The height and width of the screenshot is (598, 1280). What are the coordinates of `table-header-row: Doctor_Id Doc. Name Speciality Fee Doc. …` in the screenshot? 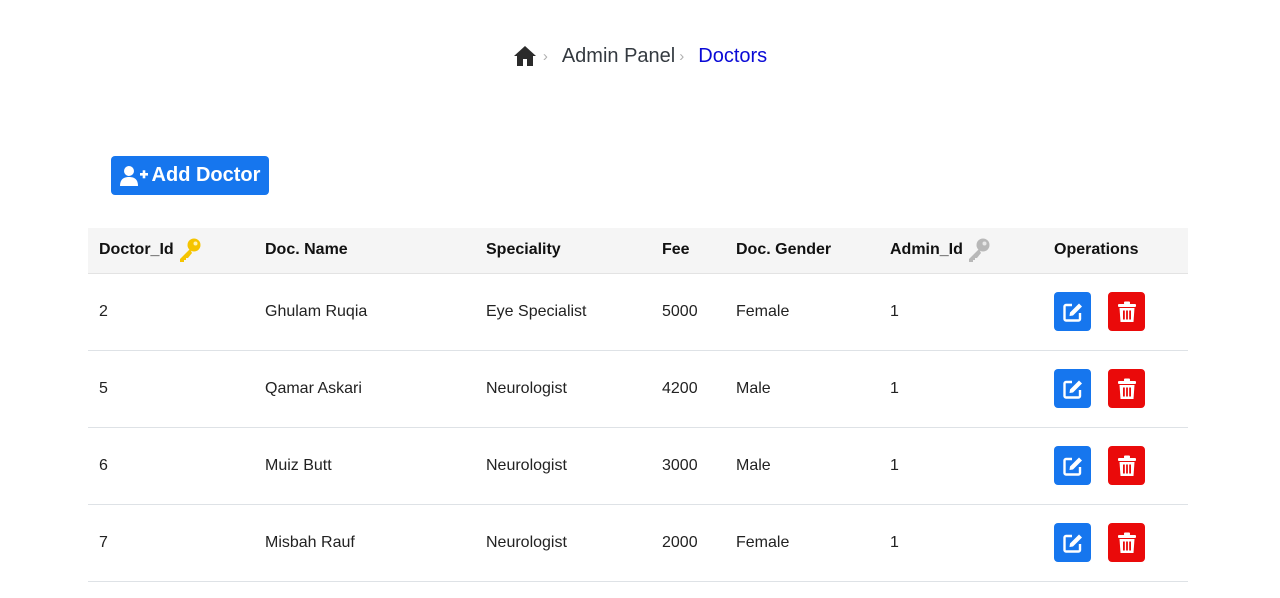 It's located at (638, 251).